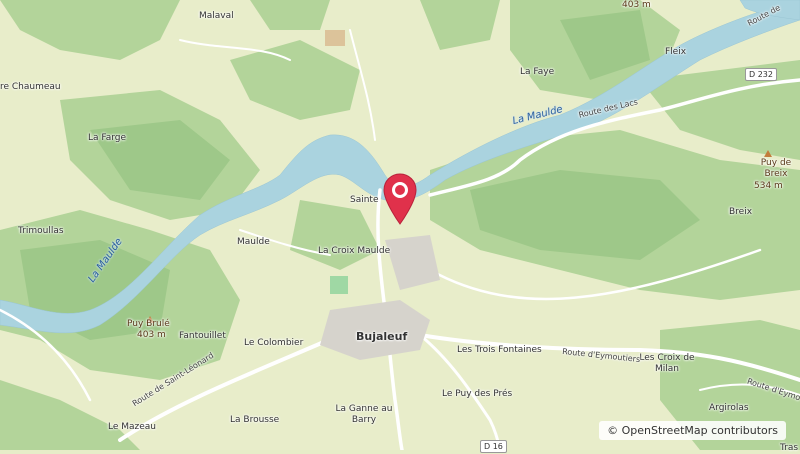 This screenshot has width=800, height=454. What do you see at coordinates (255, 420) in the screenshot?
I see `place-label-la-brousse: La Brousse` at bounding box center [255, 420].